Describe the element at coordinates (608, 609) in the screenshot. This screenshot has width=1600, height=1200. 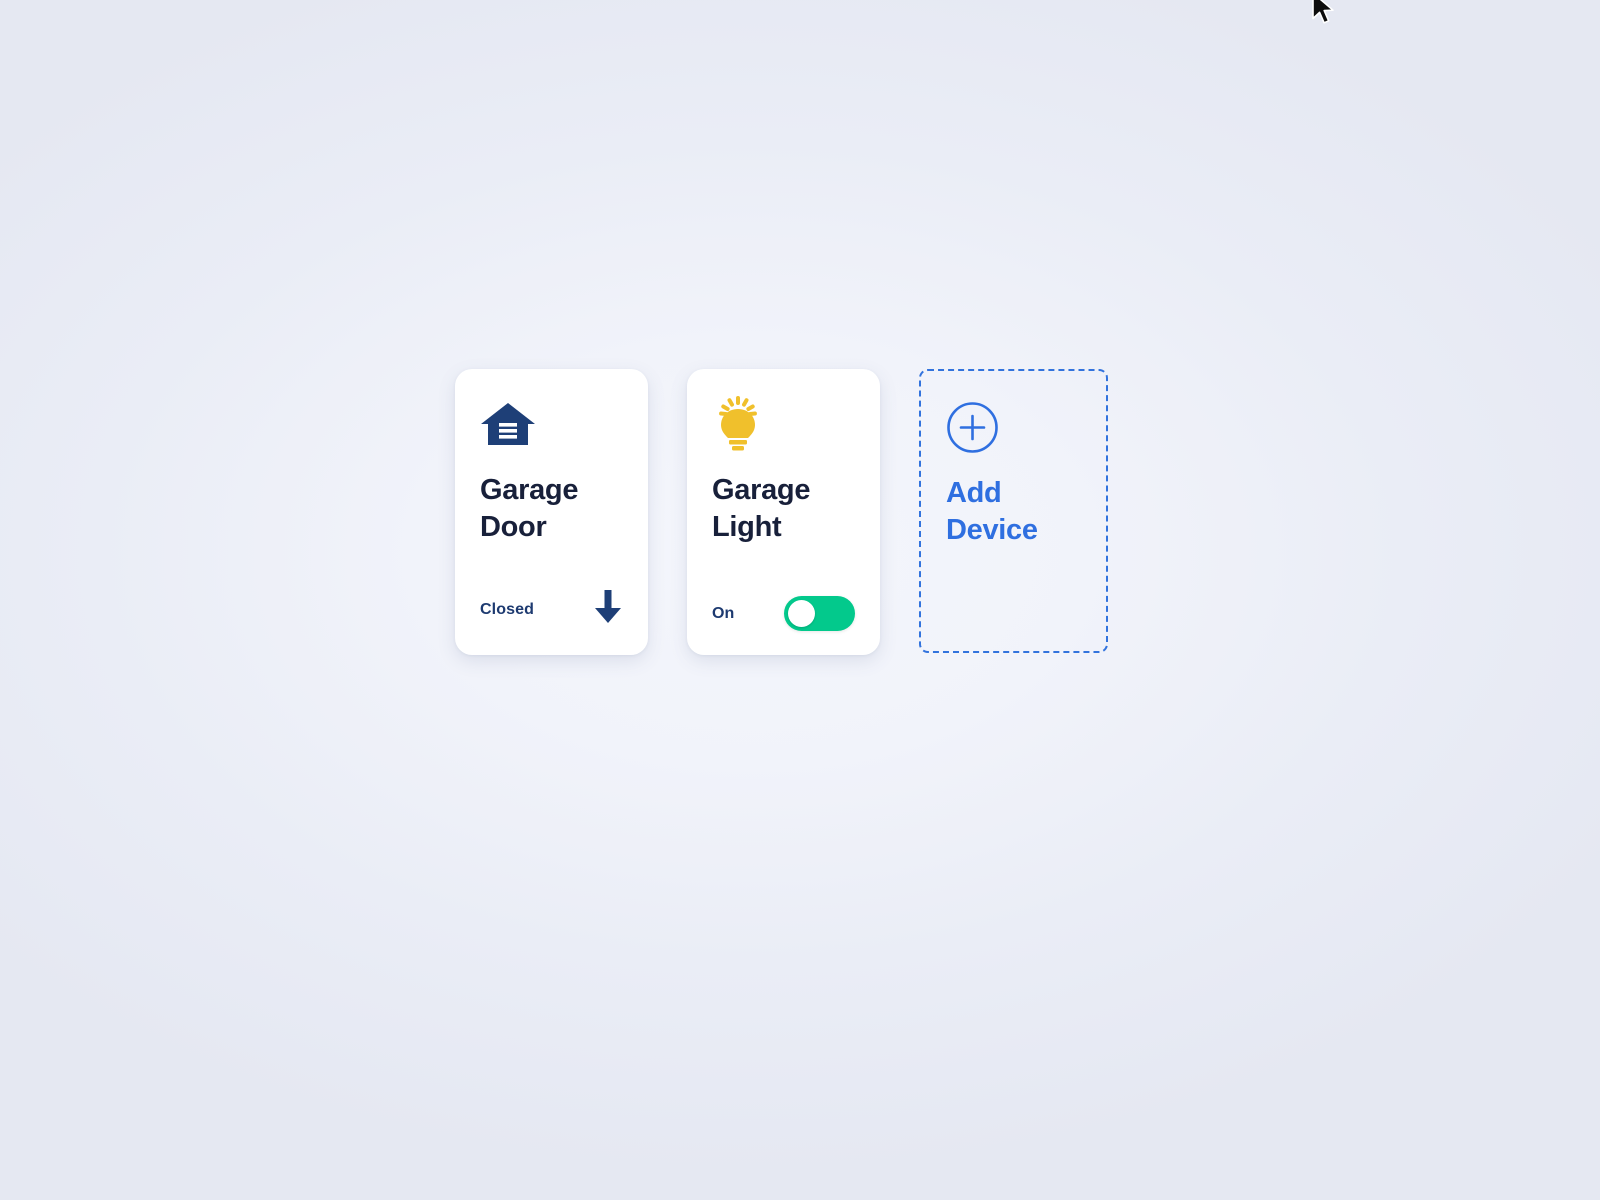
I see `down-arrow-icon` at that location.